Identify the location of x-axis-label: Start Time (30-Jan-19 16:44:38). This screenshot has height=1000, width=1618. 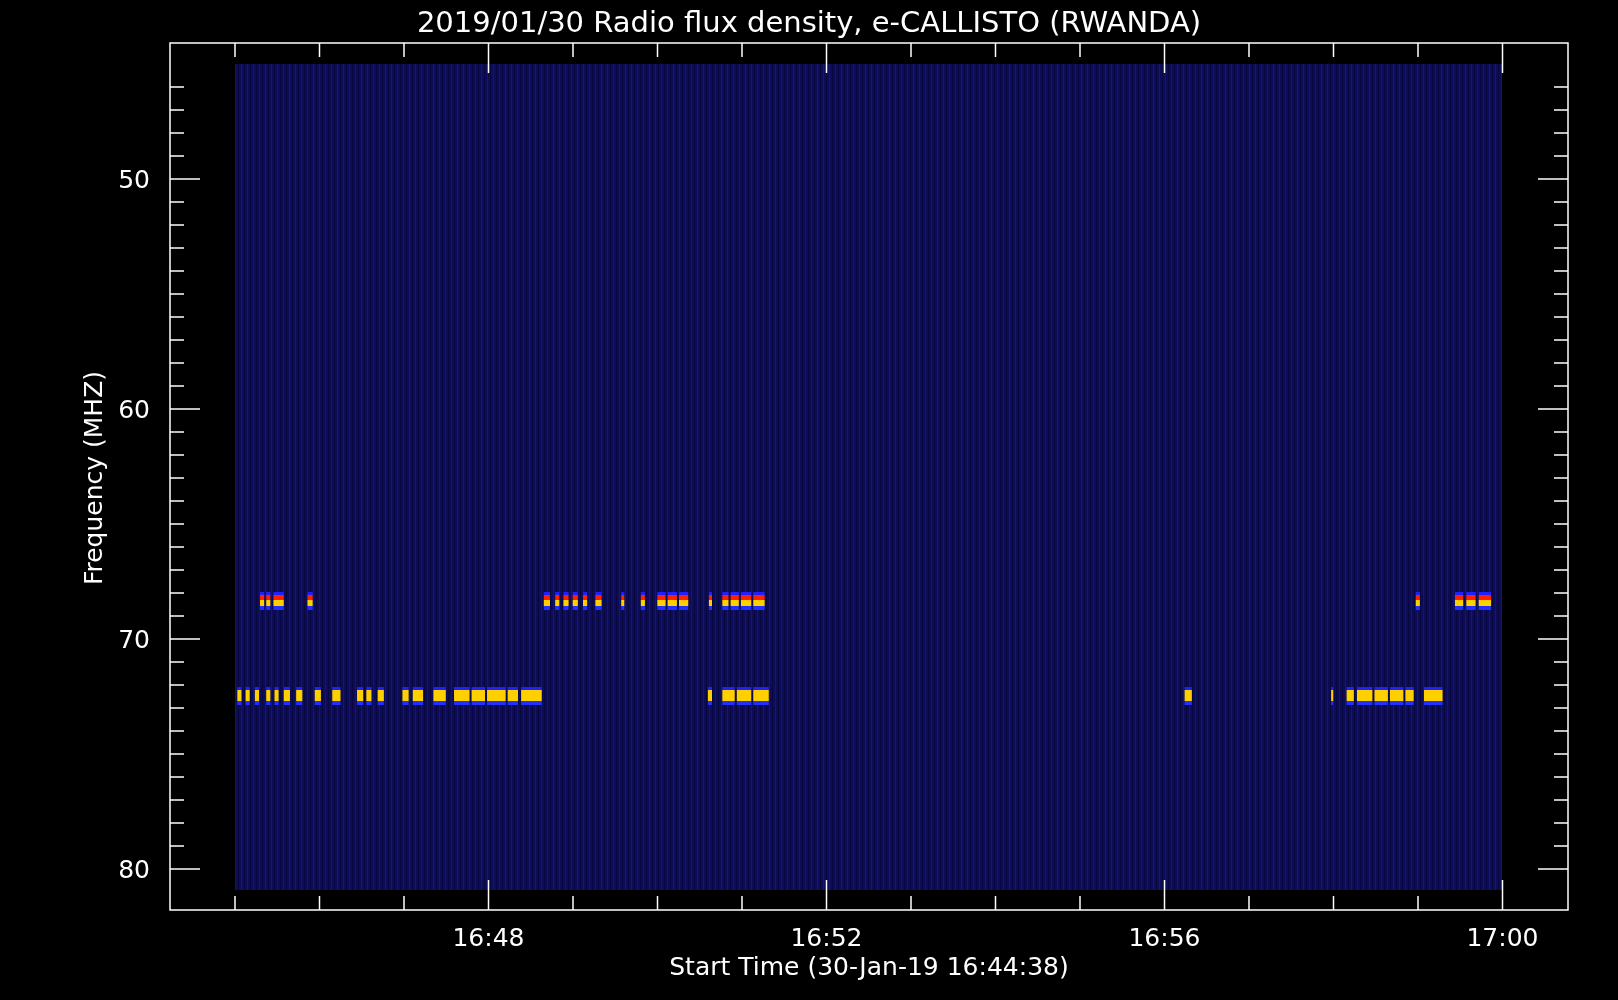
(869, 966).